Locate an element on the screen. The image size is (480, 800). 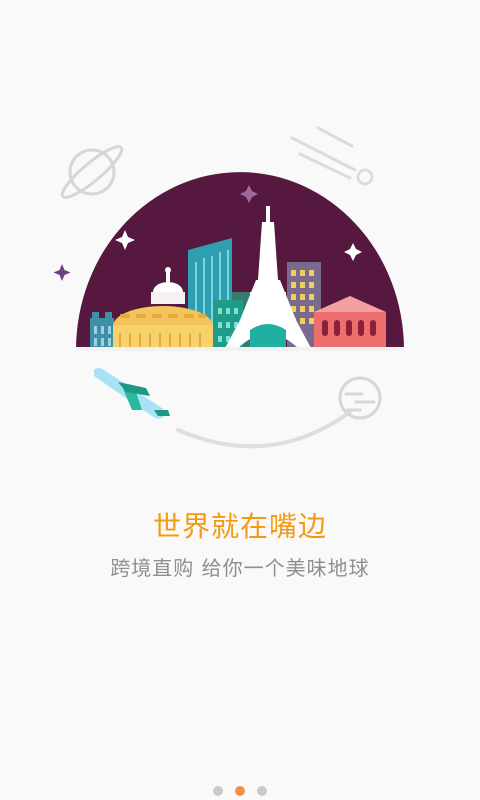
page-indicator is located at coordinates (240, 791).